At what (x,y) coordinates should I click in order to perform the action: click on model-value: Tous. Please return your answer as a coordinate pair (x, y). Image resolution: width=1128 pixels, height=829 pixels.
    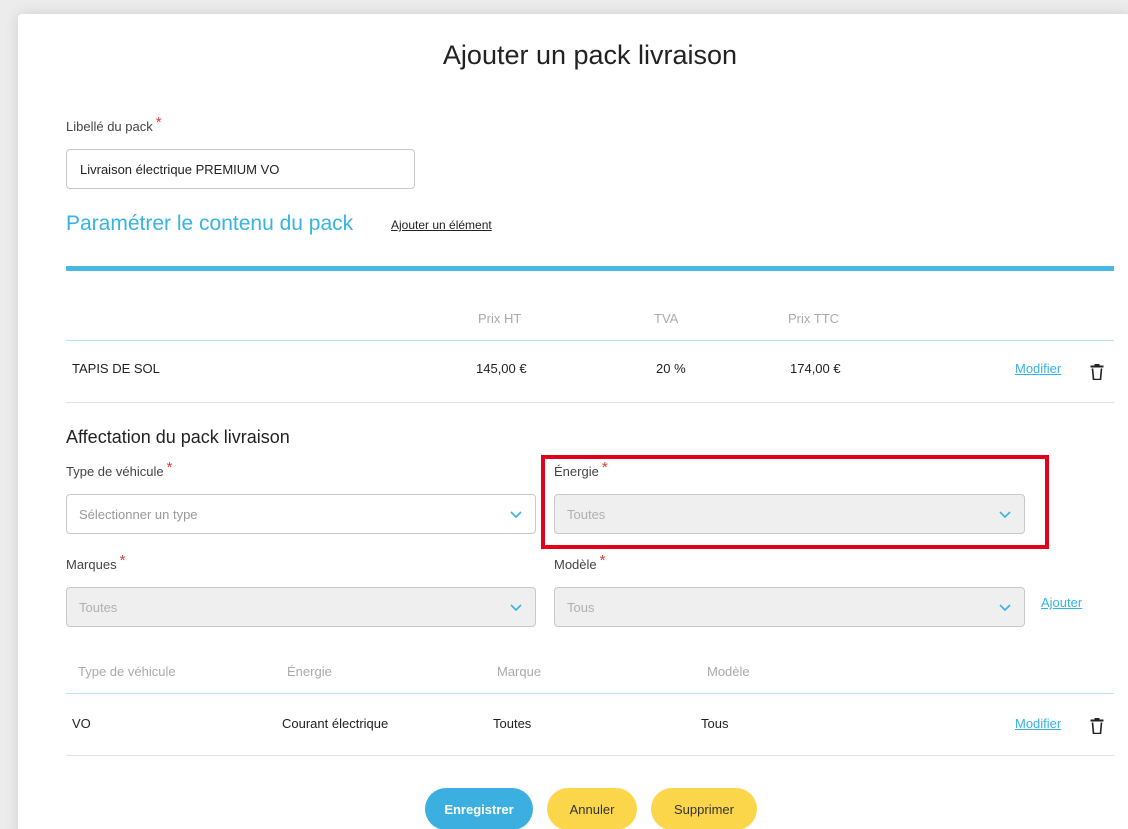
    Looking at the image, I should click on (581, 607).